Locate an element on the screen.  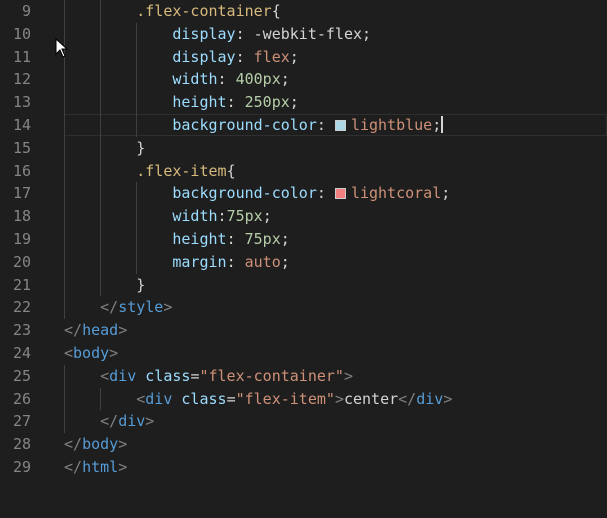
code-line: 29 </html> is located at coordinates (303, 467).